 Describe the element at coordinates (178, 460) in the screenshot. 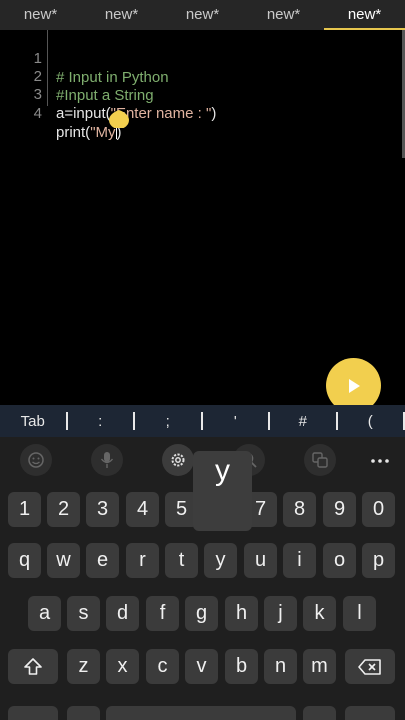

I see `gear-icon` at that location.